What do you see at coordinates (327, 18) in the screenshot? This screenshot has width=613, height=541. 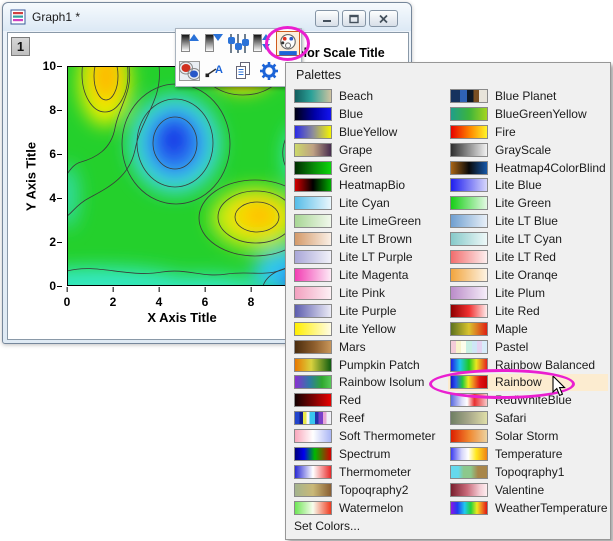 I see `minimize-button` at bounding box center [327, 18].